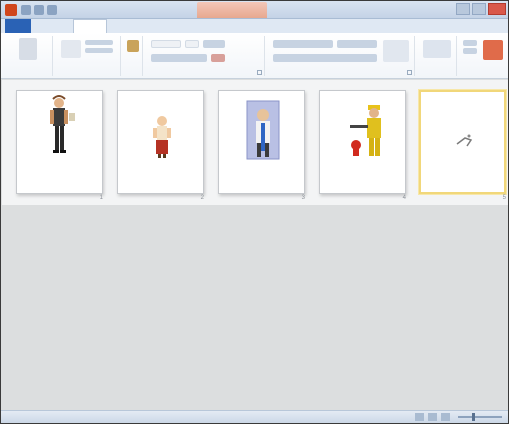  What do you see at coordinates (202, 198) in the screenshot?
I see `slide-number: 2` at bounding box center [202, 198].